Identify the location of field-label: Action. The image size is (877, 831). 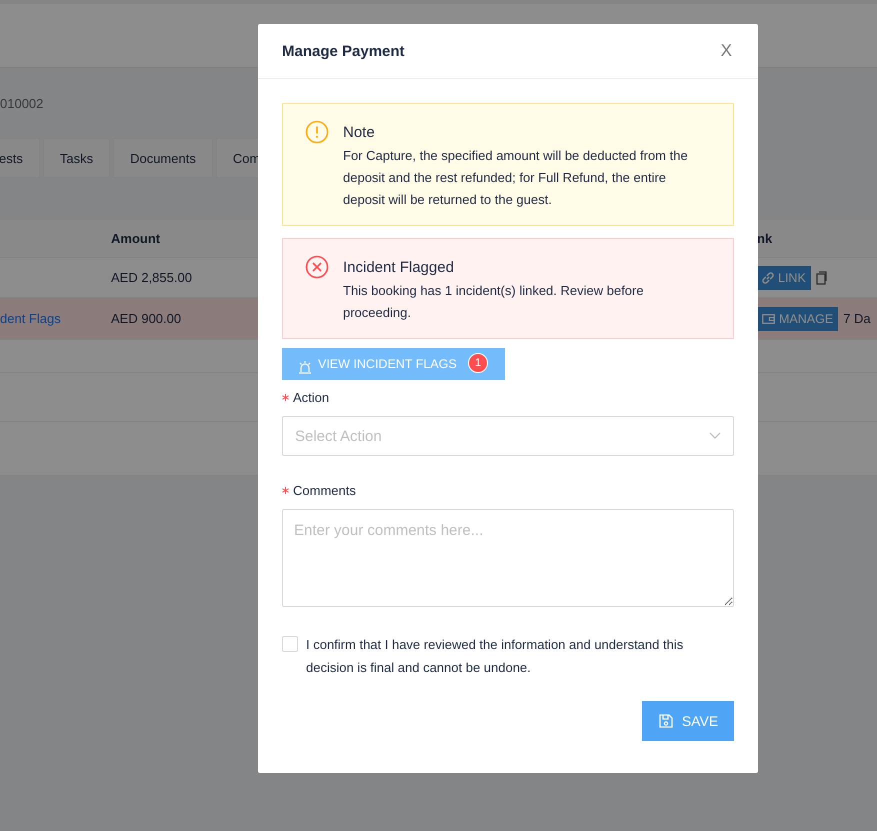
(311, 397).